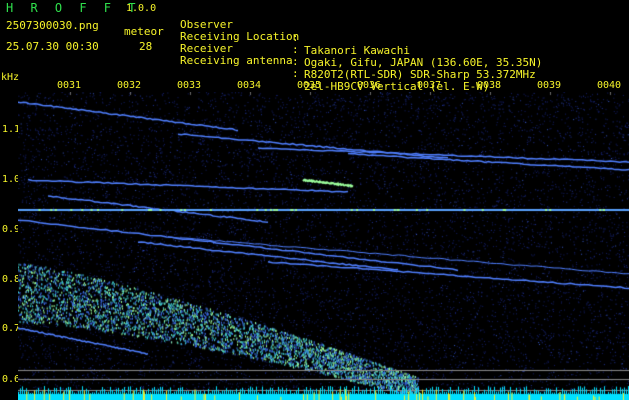 Image resolution: width=629 pixels, height=400 pixels. I want to click on image-filename: 2507300030.png, so click(52, 25).